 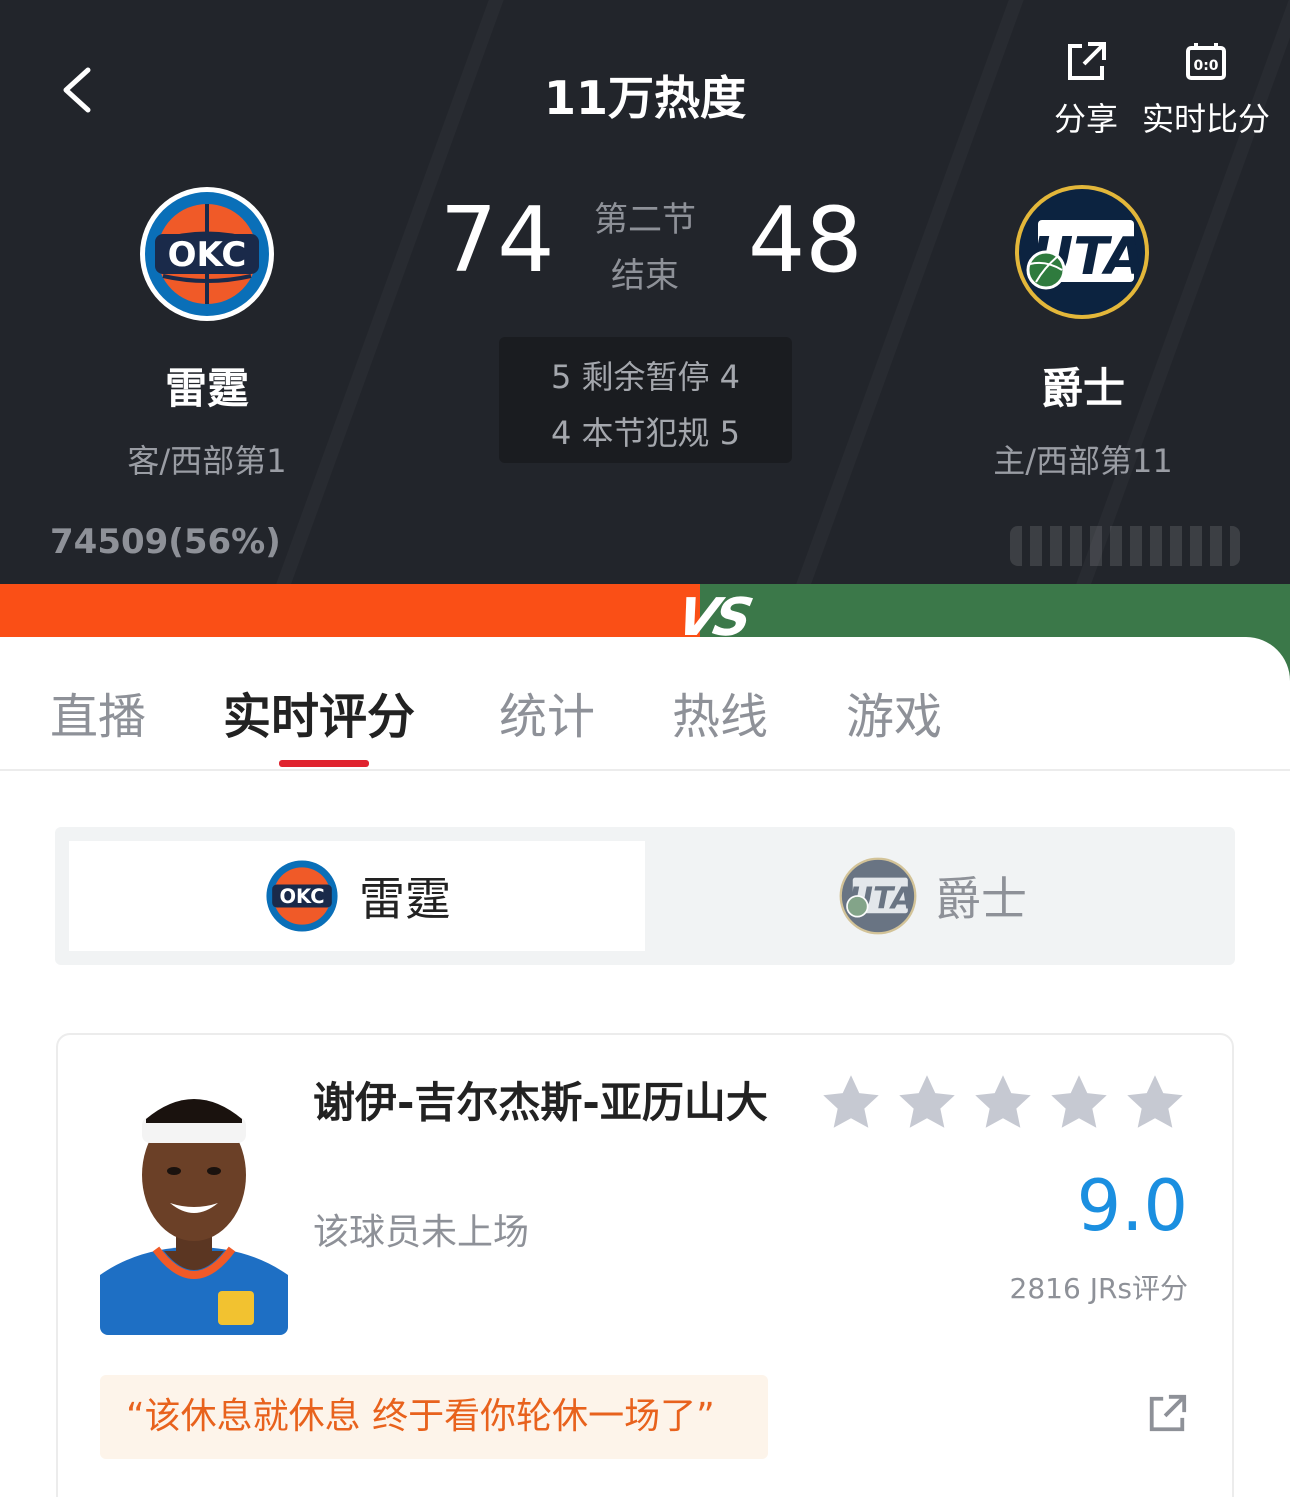 What do you see at coordinates (434, 1417) in the screenshot?
I see `top-comment: “该休息就休息 终于看你轮休一场了”` at bounding box center [434, 1417].